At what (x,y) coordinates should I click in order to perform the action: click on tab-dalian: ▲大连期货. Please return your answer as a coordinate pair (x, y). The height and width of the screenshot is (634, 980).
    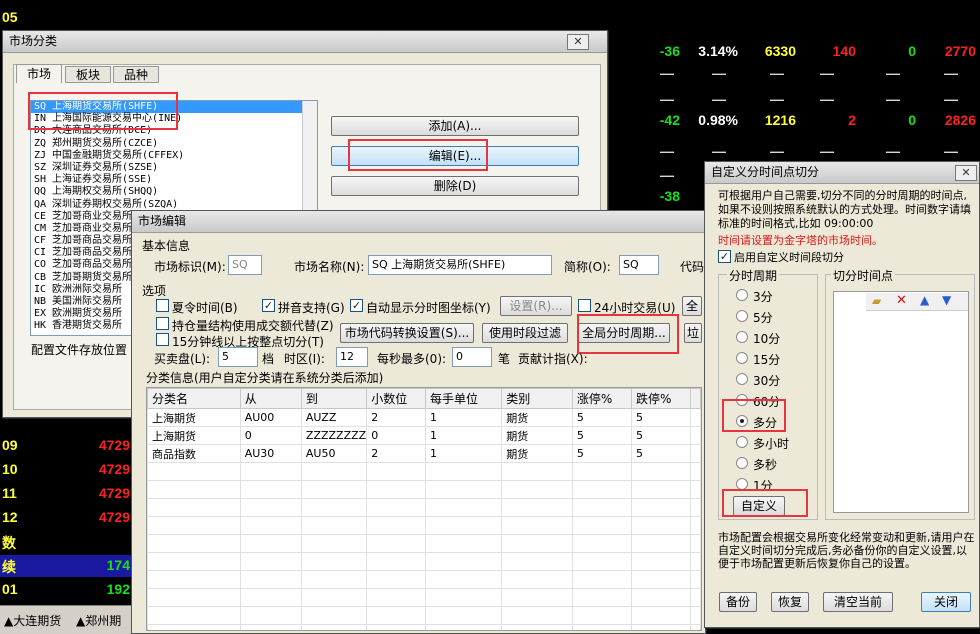
    Looking at the image, I should click on (32, 620).